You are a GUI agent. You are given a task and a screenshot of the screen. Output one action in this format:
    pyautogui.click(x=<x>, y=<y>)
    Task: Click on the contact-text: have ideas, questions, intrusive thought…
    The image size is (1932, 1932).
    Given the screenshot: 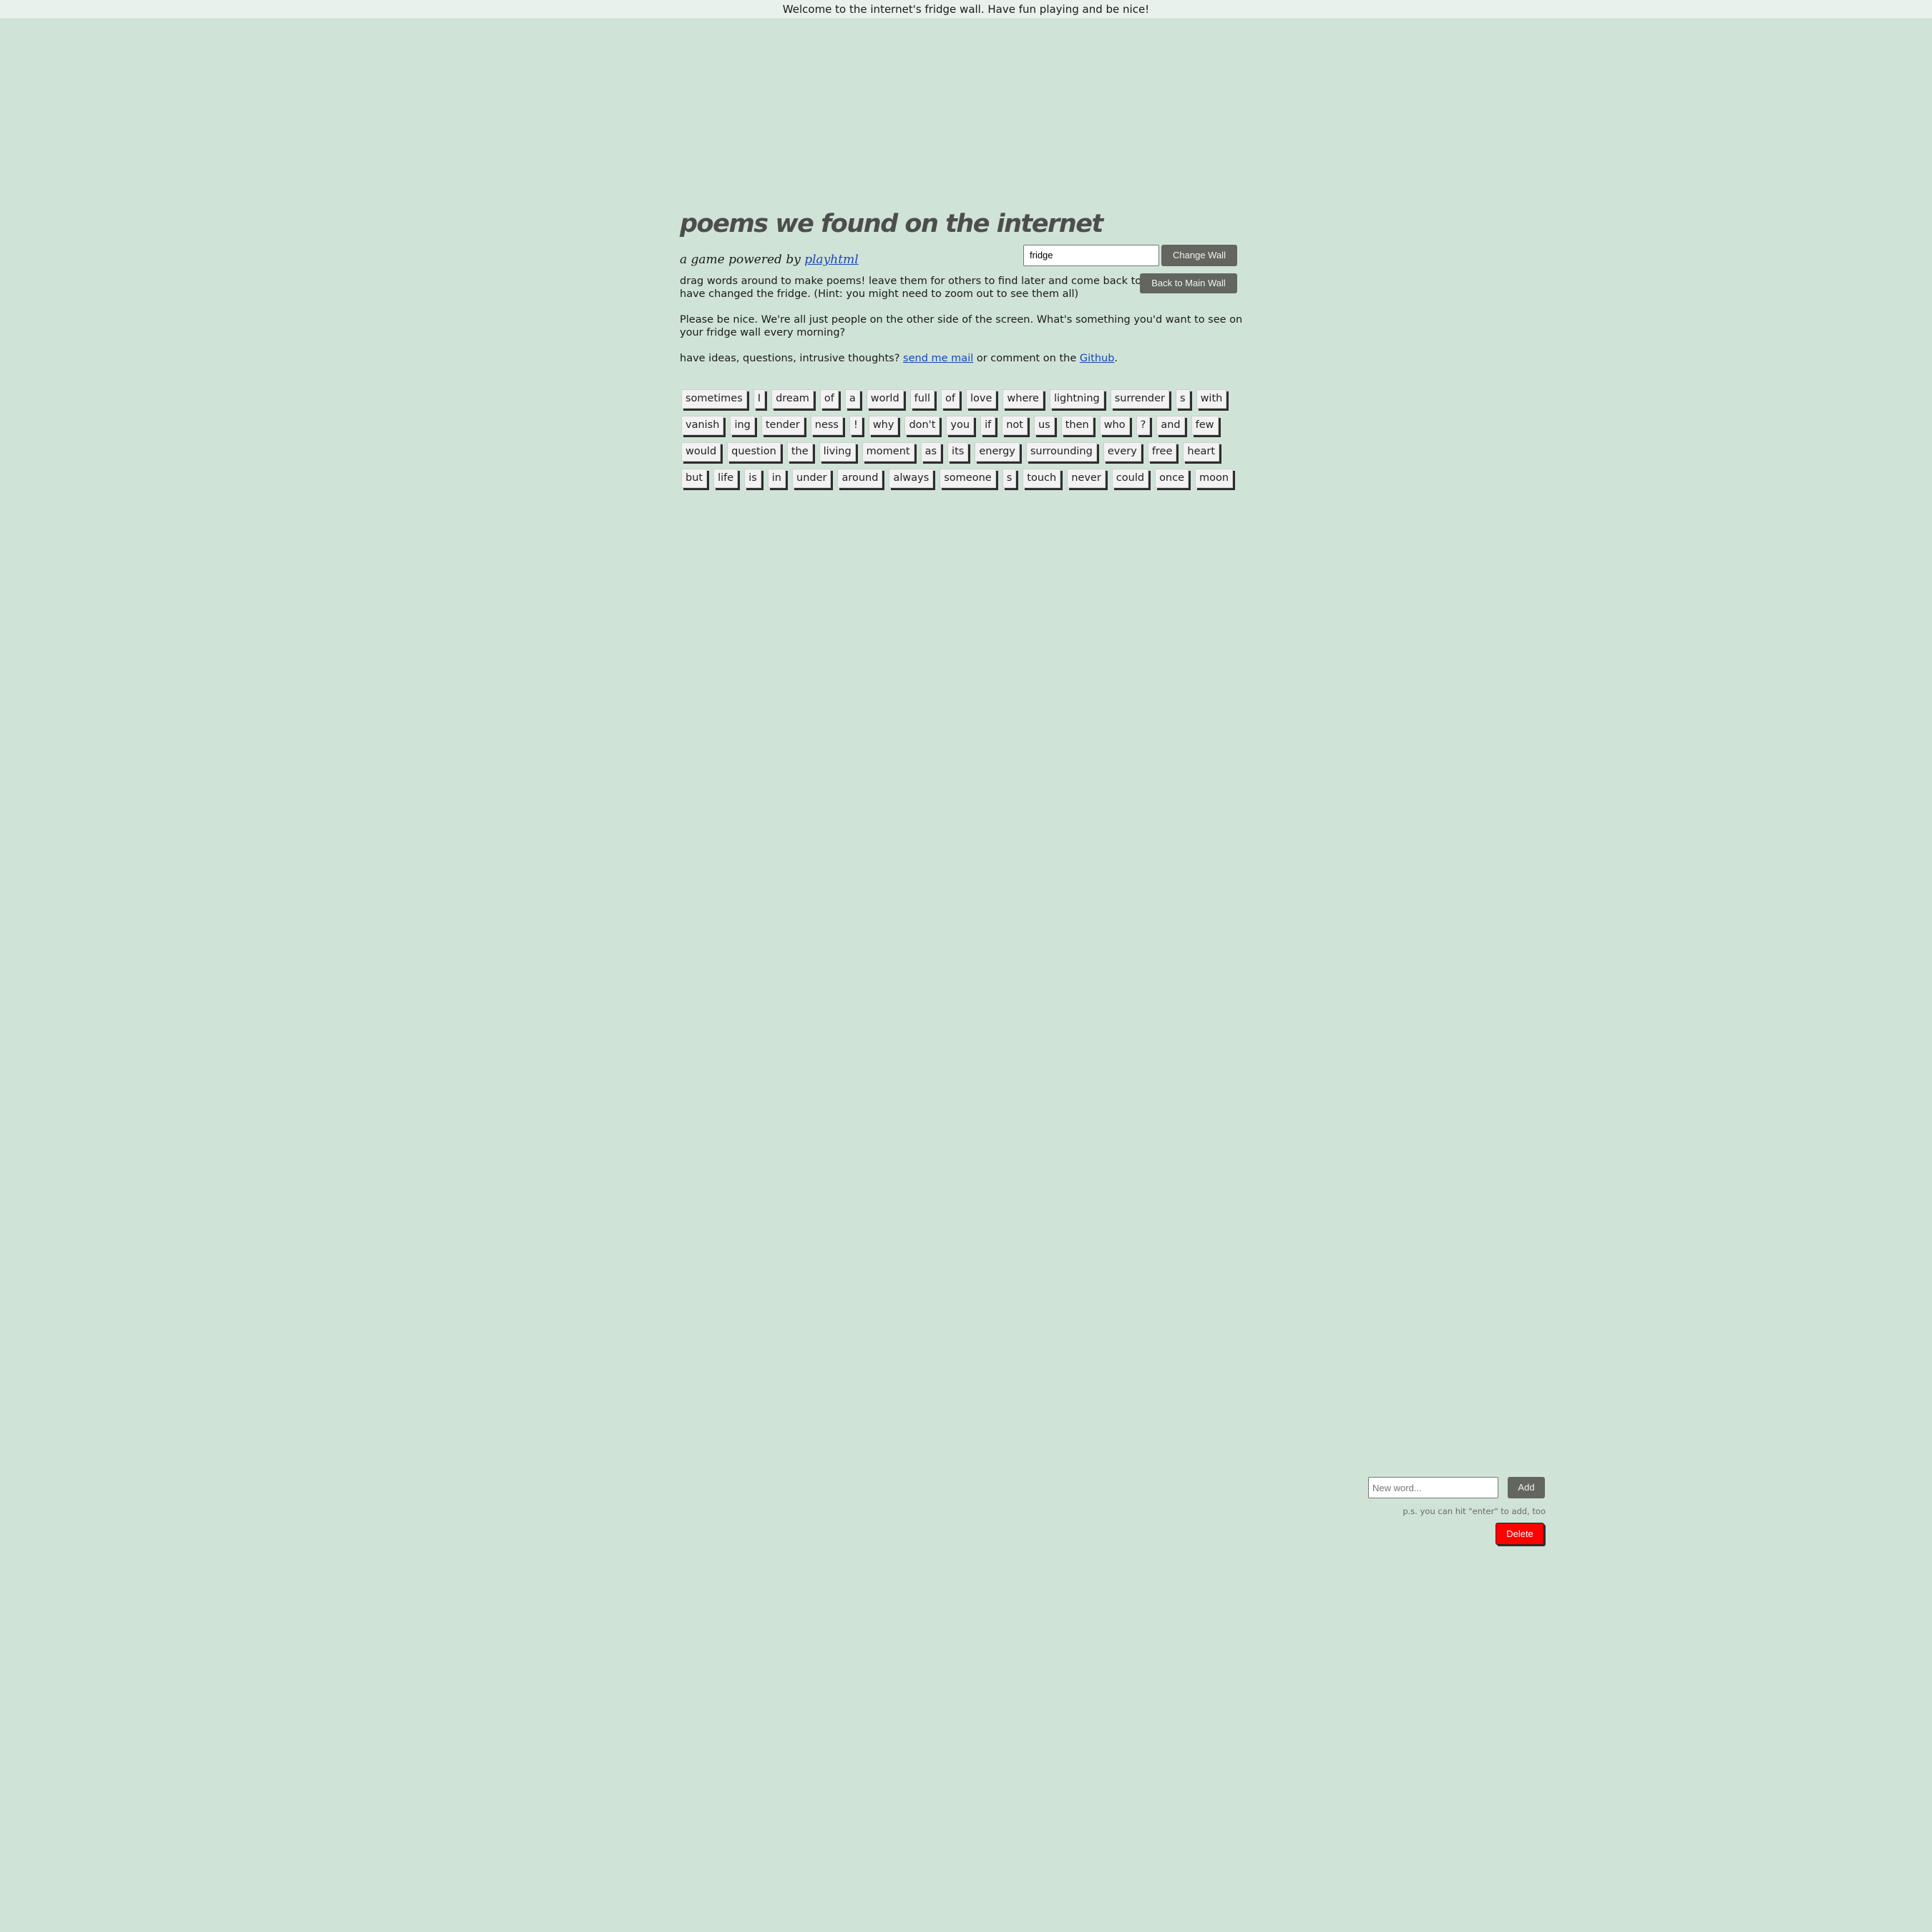 What is the action you would take?
    pyautogui.click(x=966, y=358)
    